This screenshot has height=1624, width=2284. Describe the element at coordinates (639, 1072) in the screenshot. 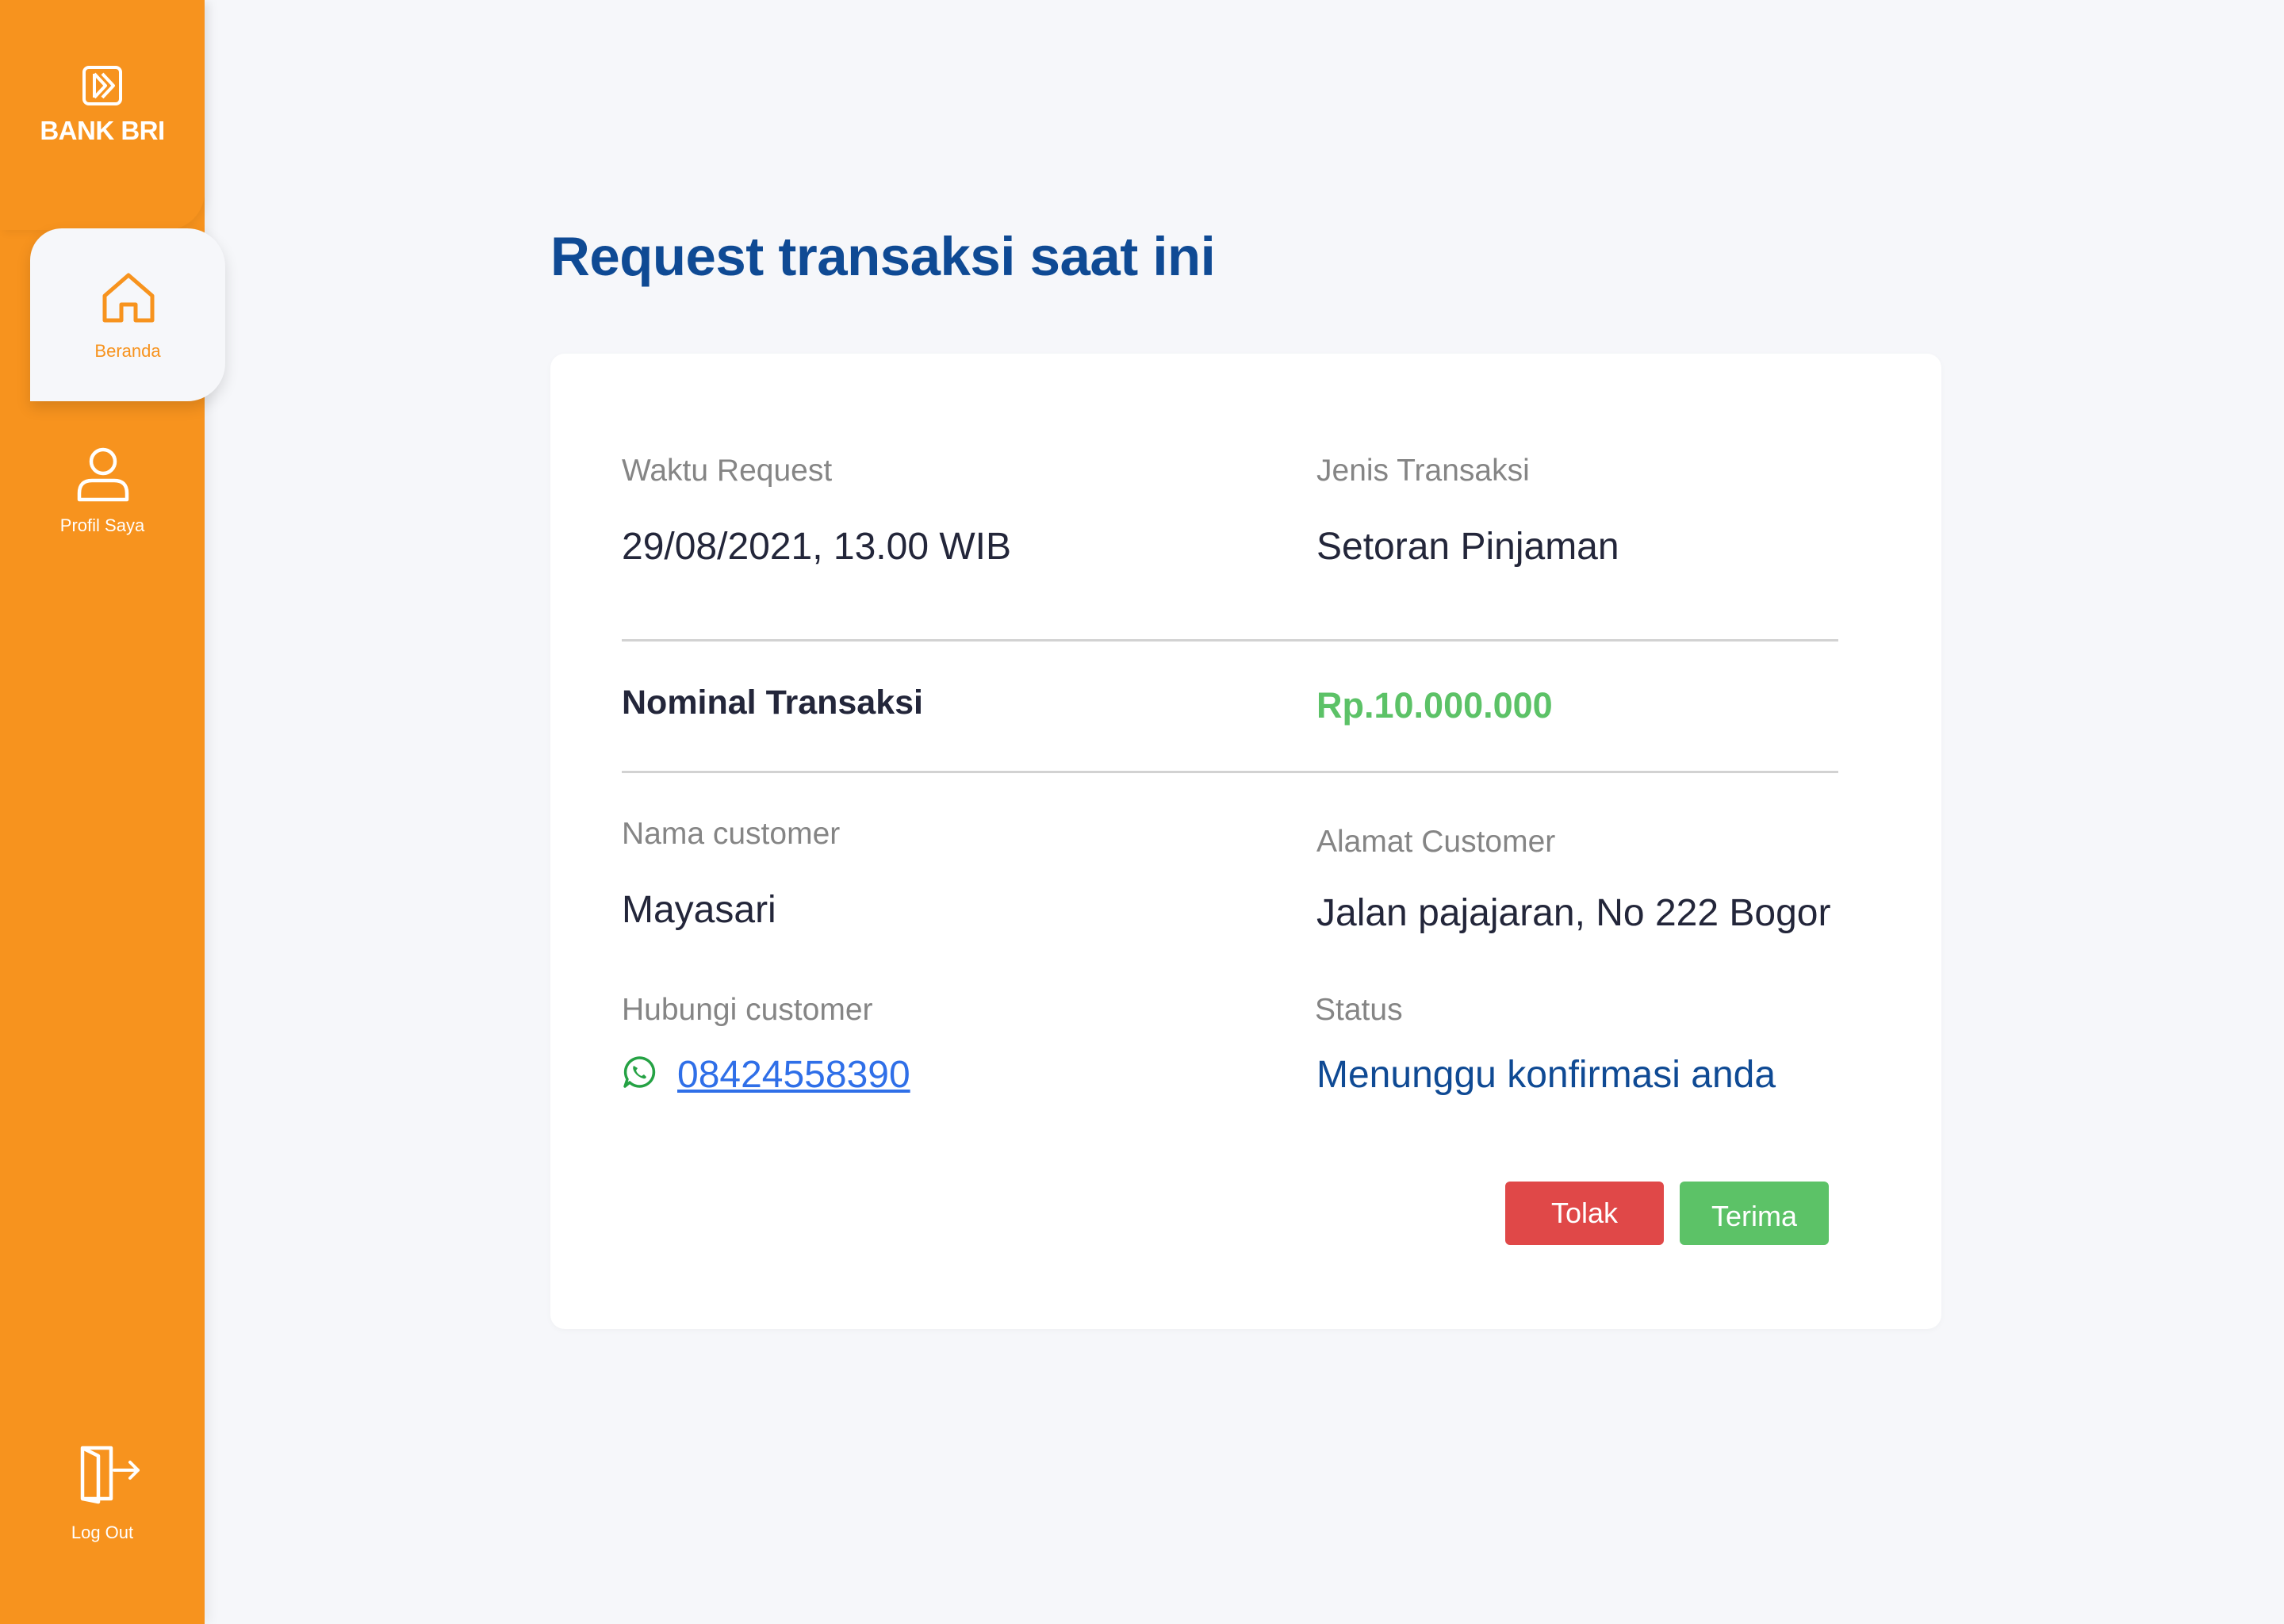

I see `whatsapp-icon` at that location.